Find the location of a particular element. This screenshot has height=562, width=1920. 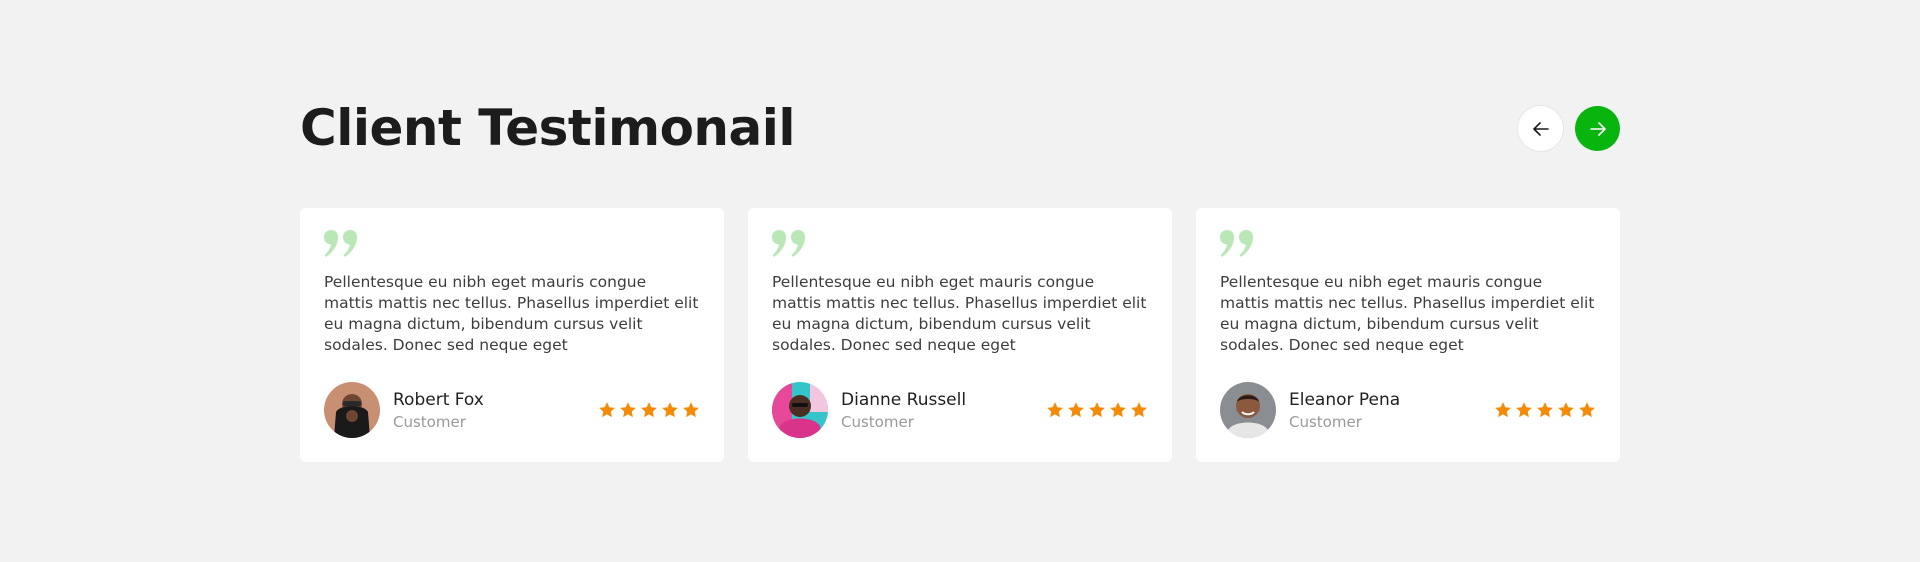

testimonial-author: Robert Fox Customer is located at coordinates (512, 410).